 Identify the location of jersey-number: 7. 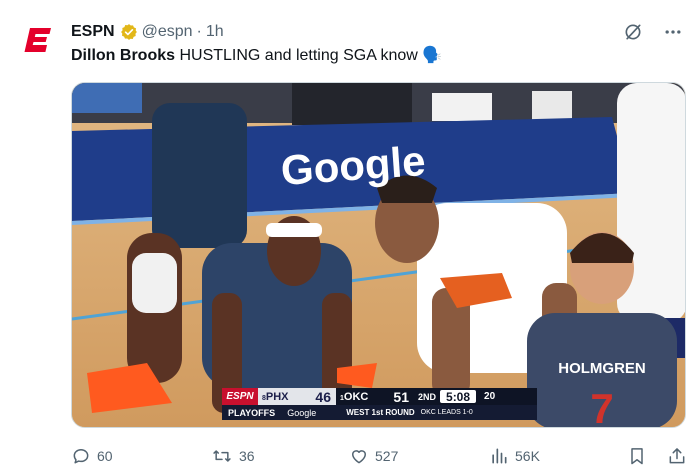
(601, 406).